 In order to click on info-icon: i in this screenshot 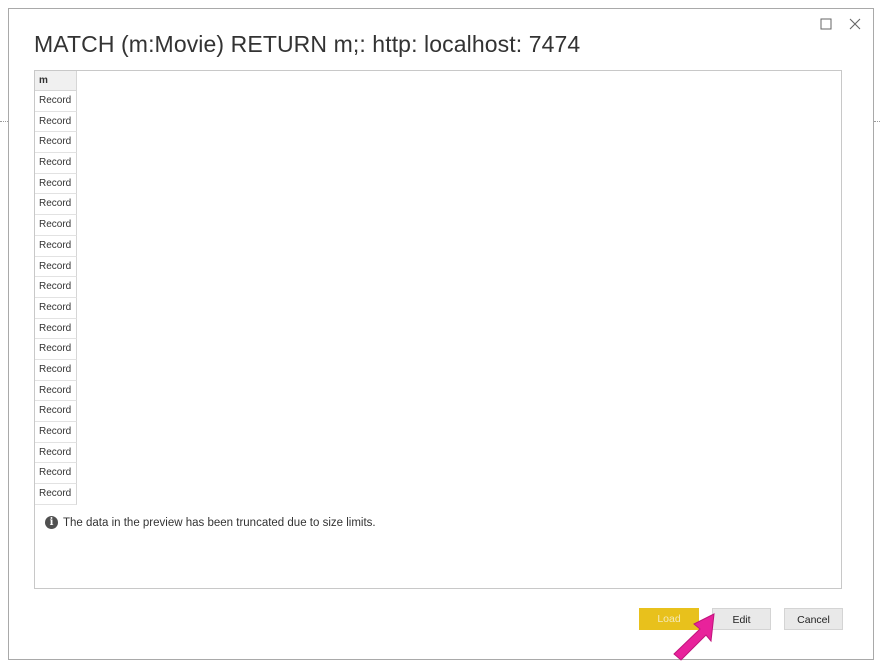, I will do `click(51, 522)`.